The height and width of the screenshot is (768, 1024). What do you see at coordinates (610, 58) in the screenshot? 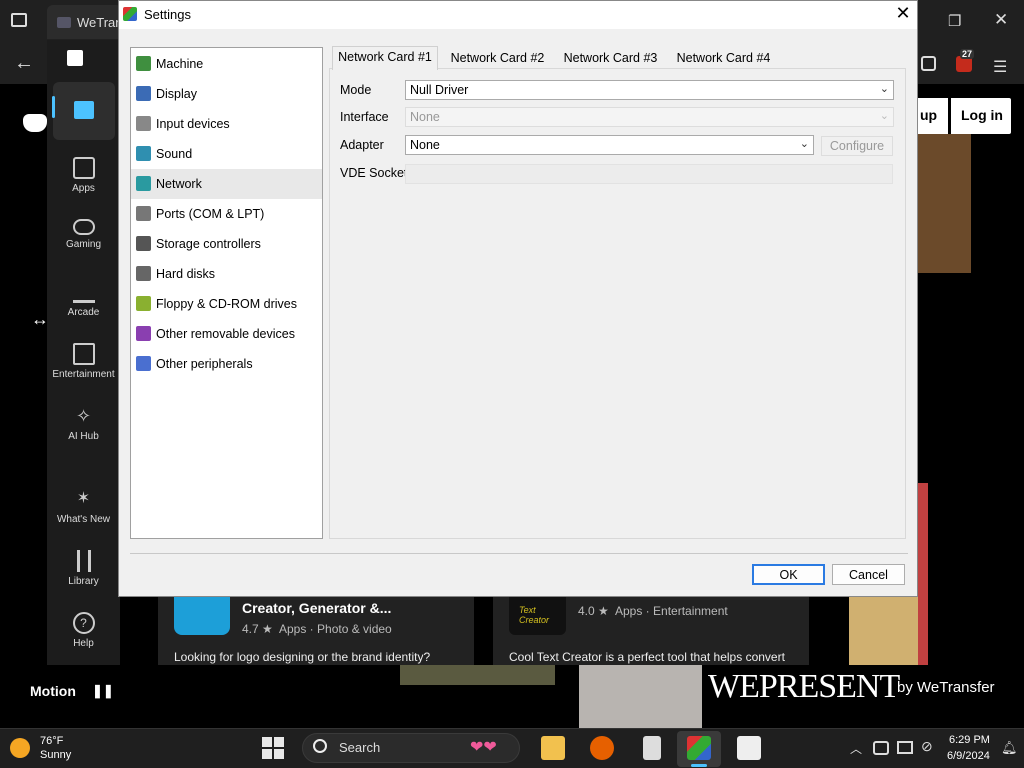
I see `tab-network-card-3: Network Card #3` at bounding box center [610, 58].